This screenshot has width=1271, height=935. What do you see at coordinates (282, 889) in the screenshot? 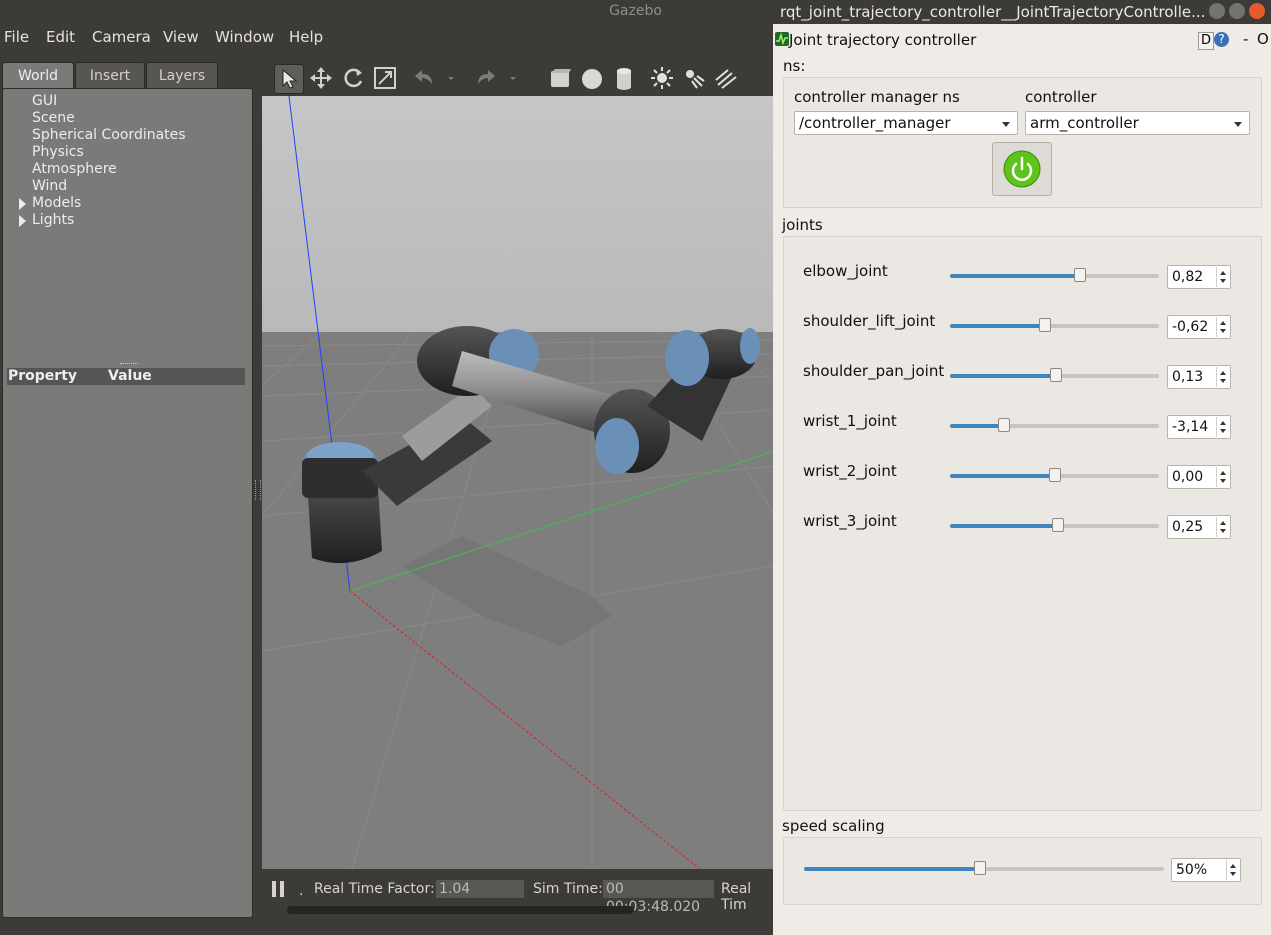
I see `pause-icon-bar` at bounding box center [282, 889].